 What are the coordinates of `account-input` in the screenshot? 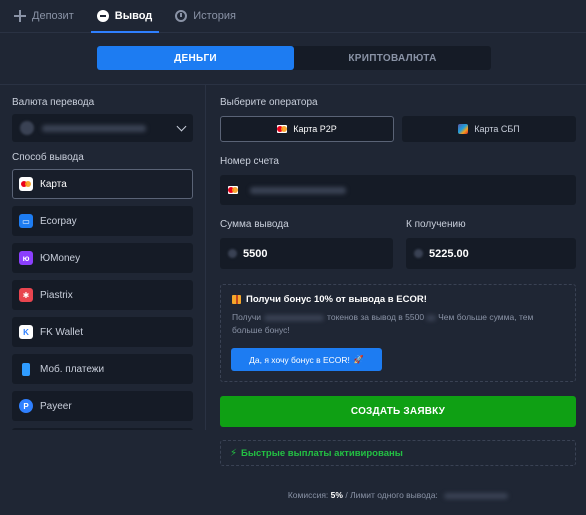 It's located at (398, 190).